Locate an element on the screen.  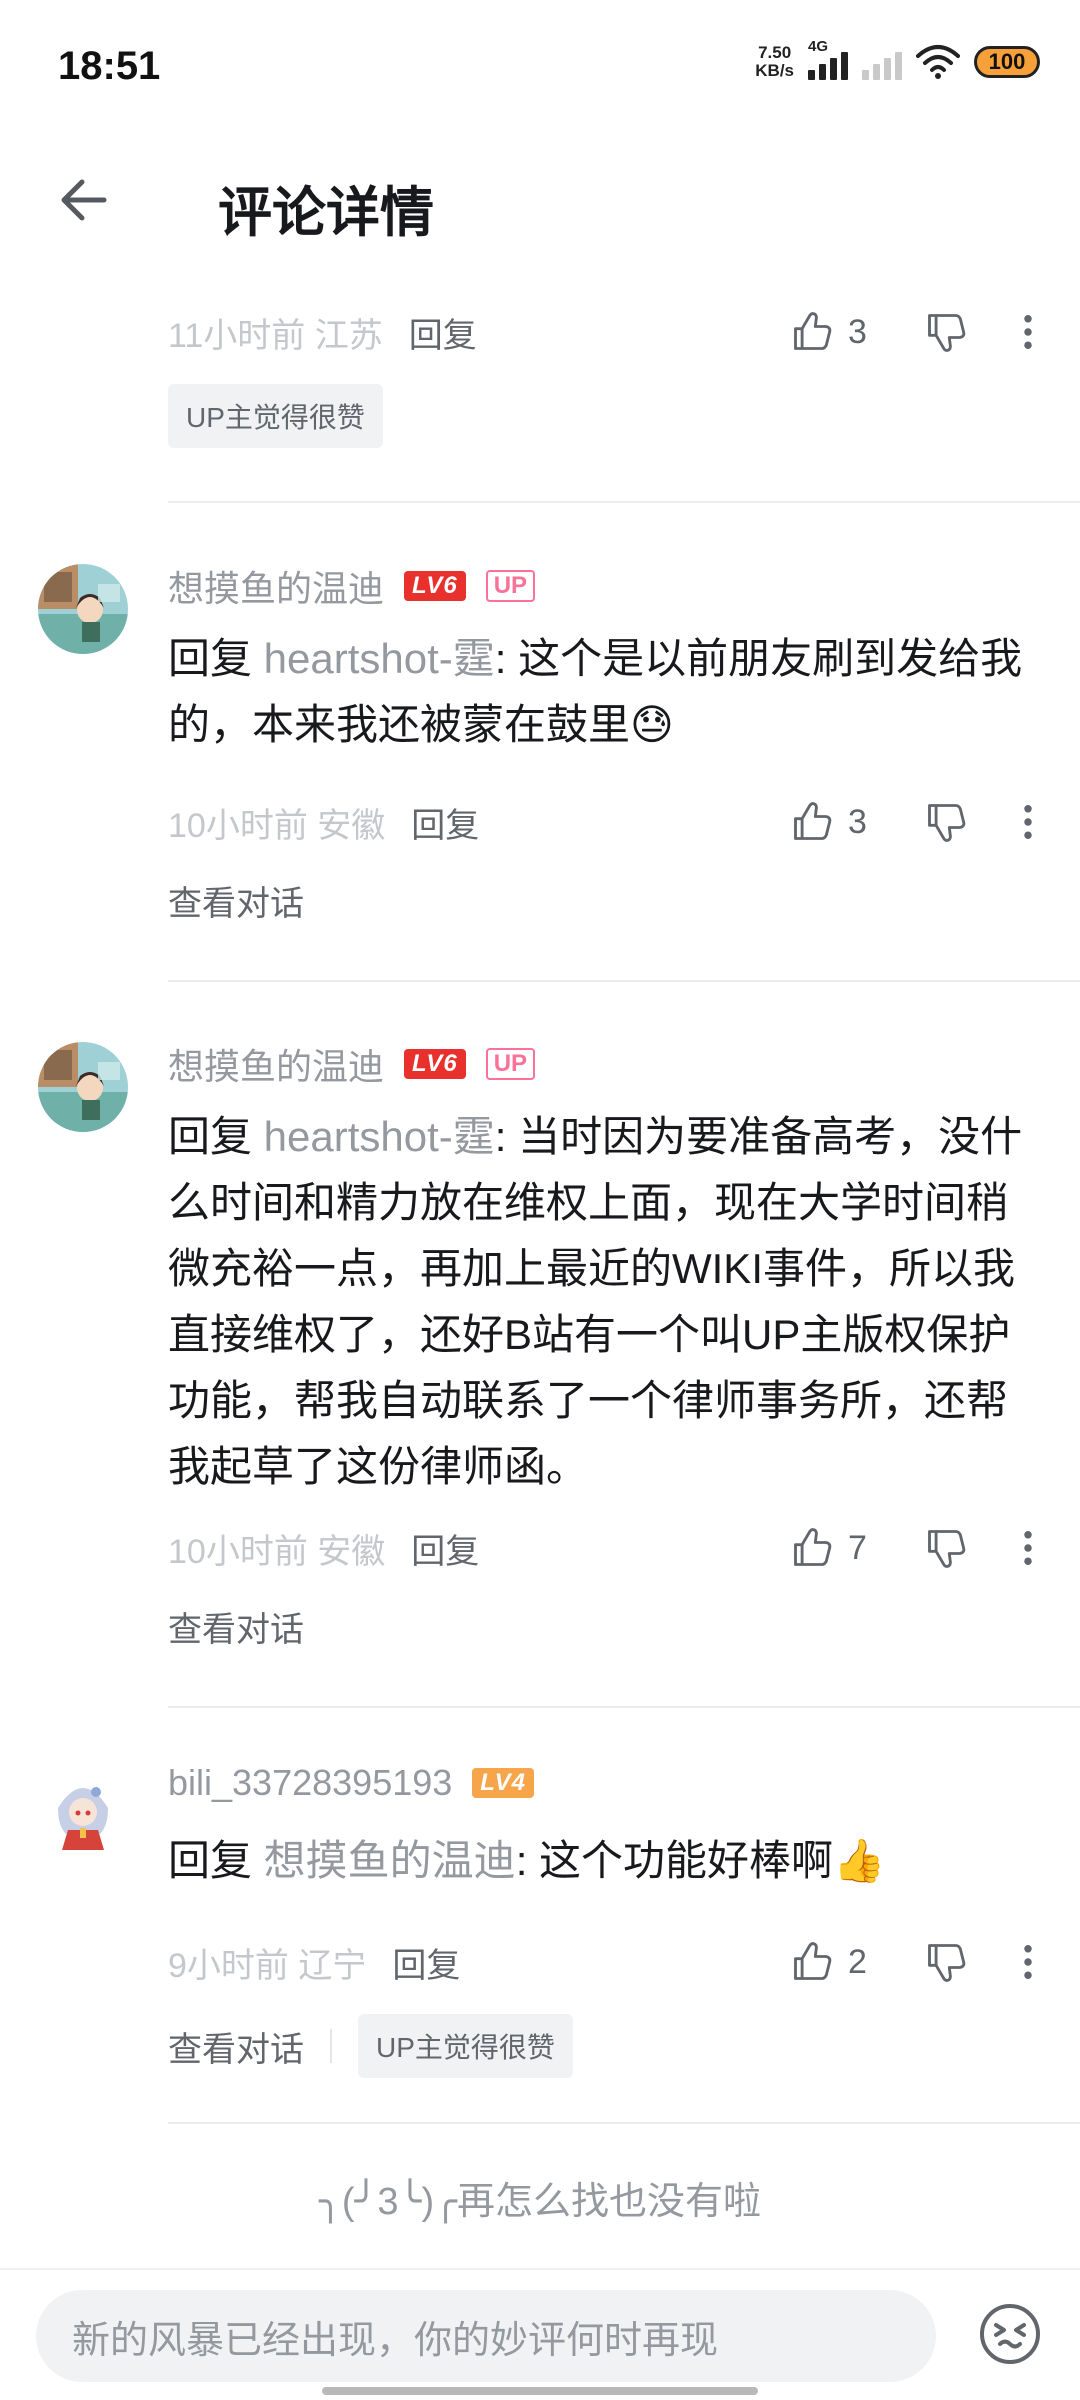
like-button: 2 is located at coordinates (849, 1962).